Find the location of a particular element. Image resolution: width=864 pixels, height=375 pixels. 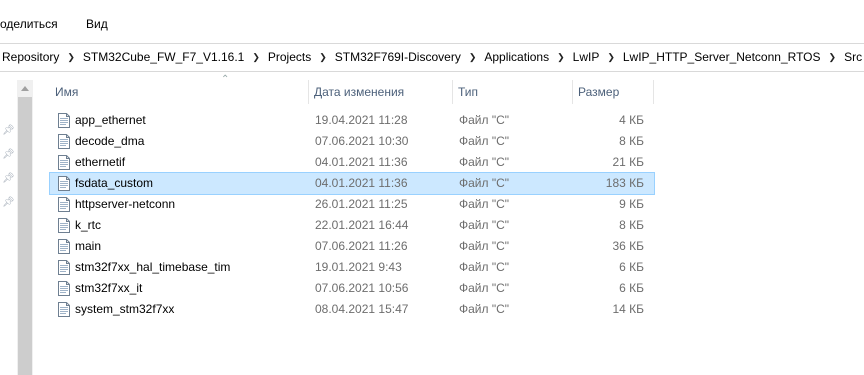

file-date: 19.01.2021 9:43 is located at coordinates (358, 267).